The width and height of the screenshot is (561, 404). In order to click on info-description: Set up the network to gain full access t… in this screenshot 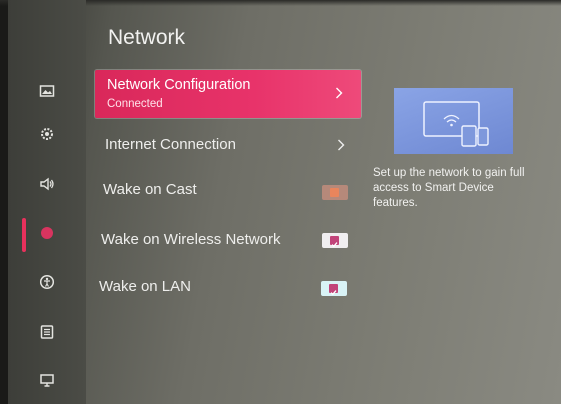, I will do `click(449, 188)`.